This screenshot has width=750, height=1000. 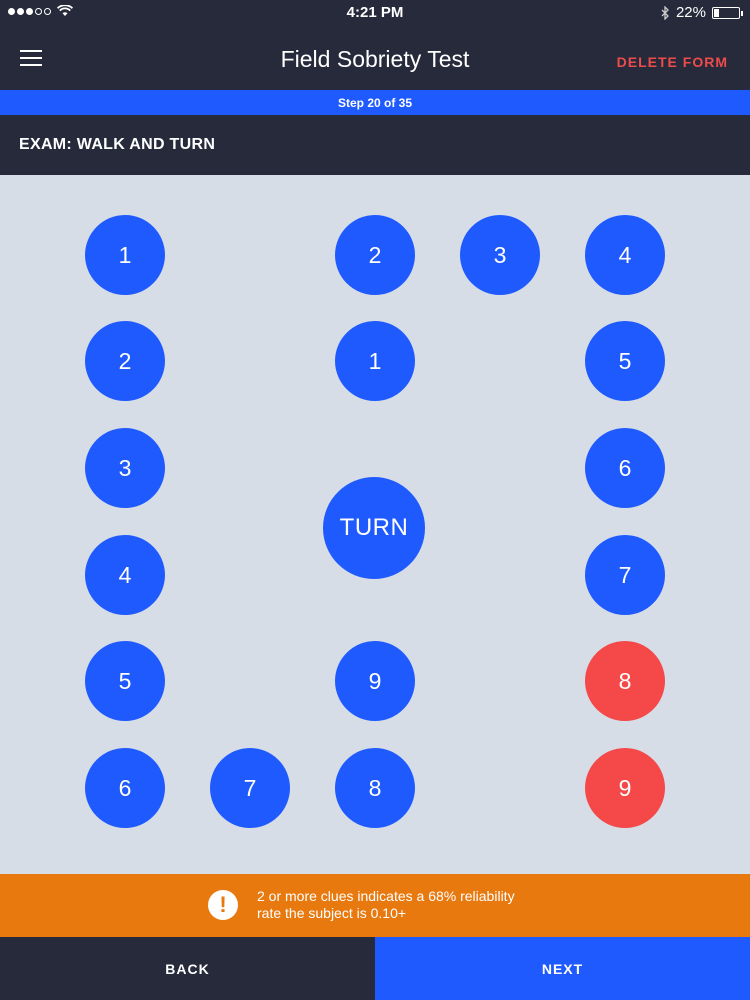 I want to click on notice-line-2: rate the subject is 0.10+, so click(x=332, y=913).